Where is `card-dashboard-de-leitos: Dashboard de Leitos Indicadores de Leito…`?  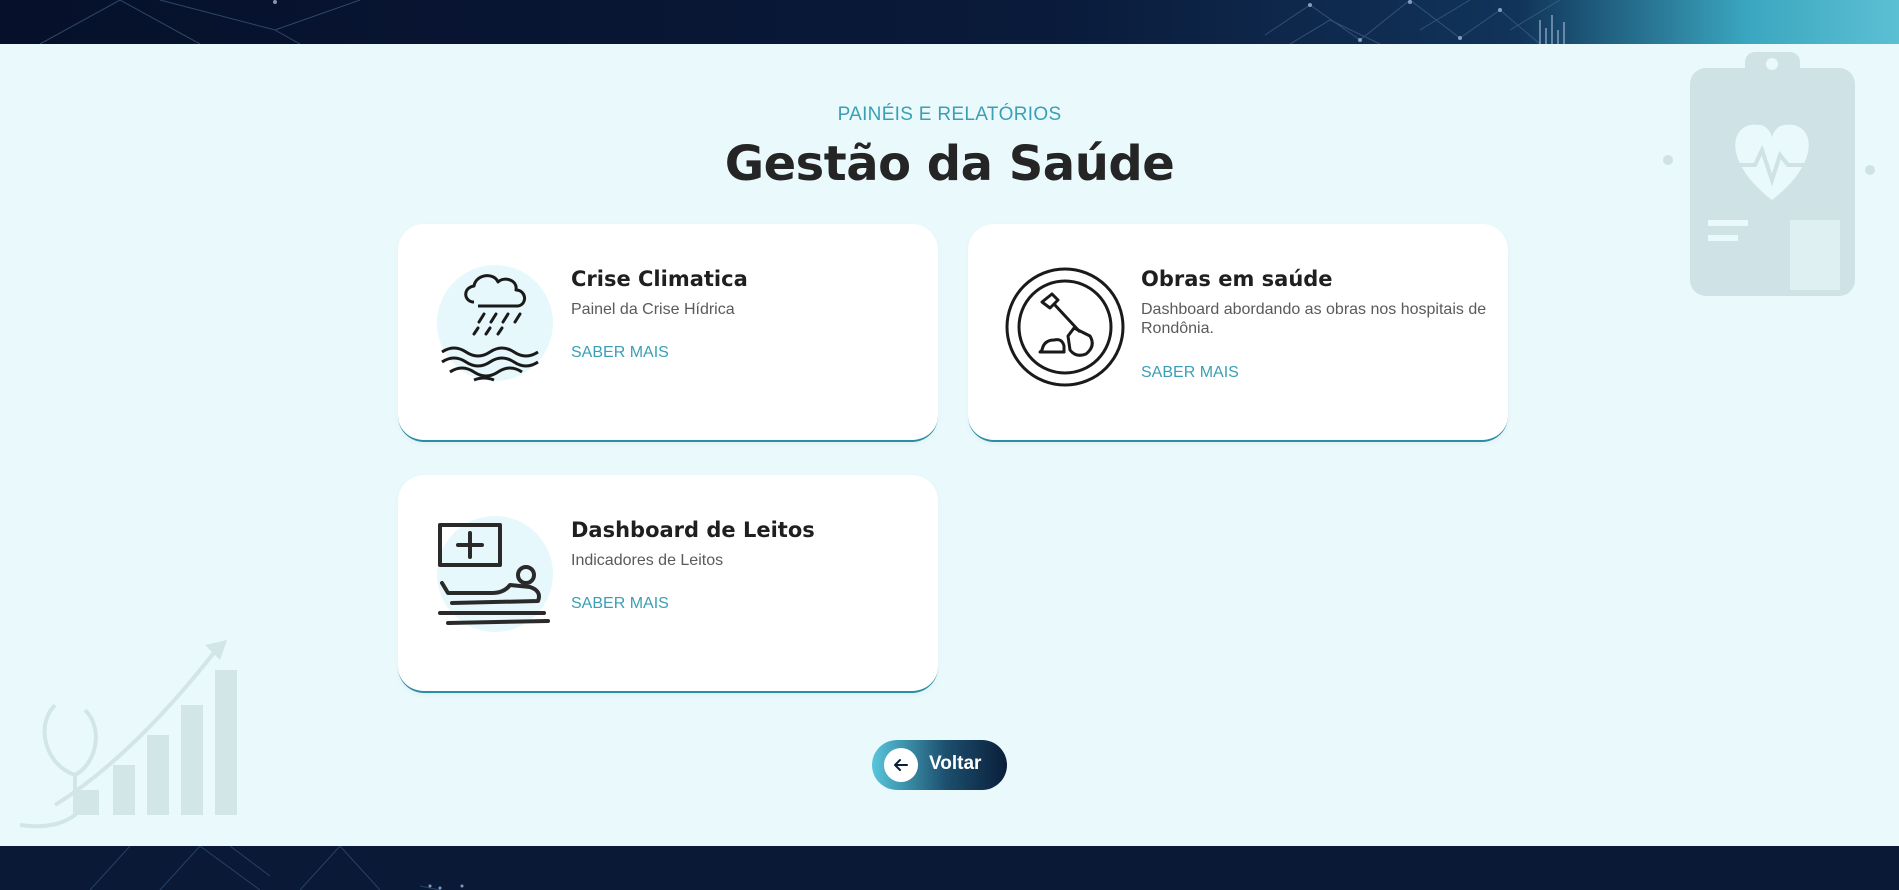
card-dashboard-de-leitos: Dashboard de Leitos Indicadores de Leito… is located at coordinates (668, 584).